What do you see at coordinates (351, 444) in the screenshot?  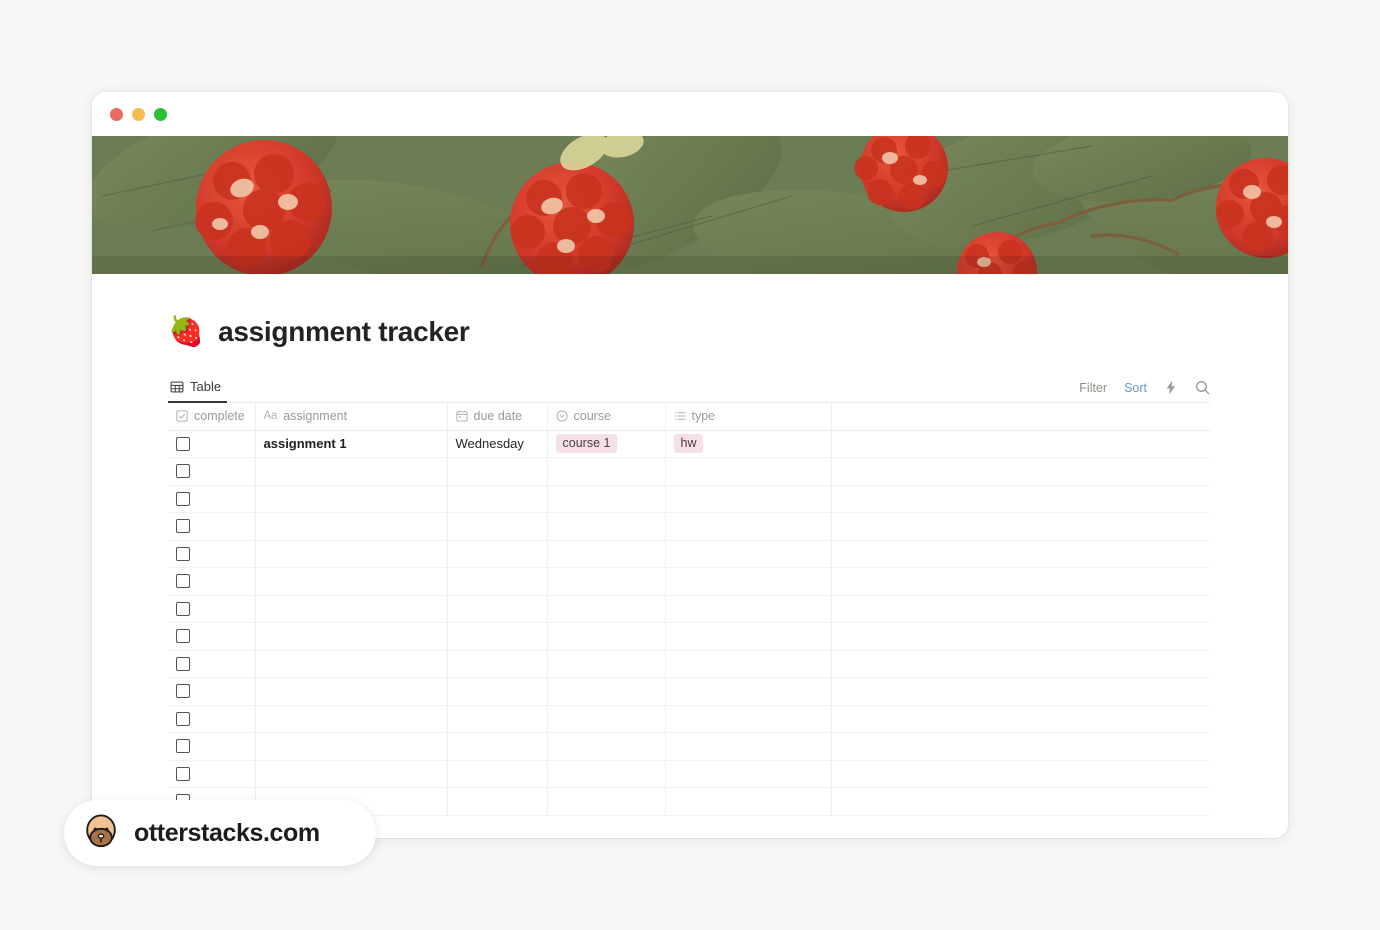 I see `cell-assignment: assignment 1` at bounding box center [351, 444].